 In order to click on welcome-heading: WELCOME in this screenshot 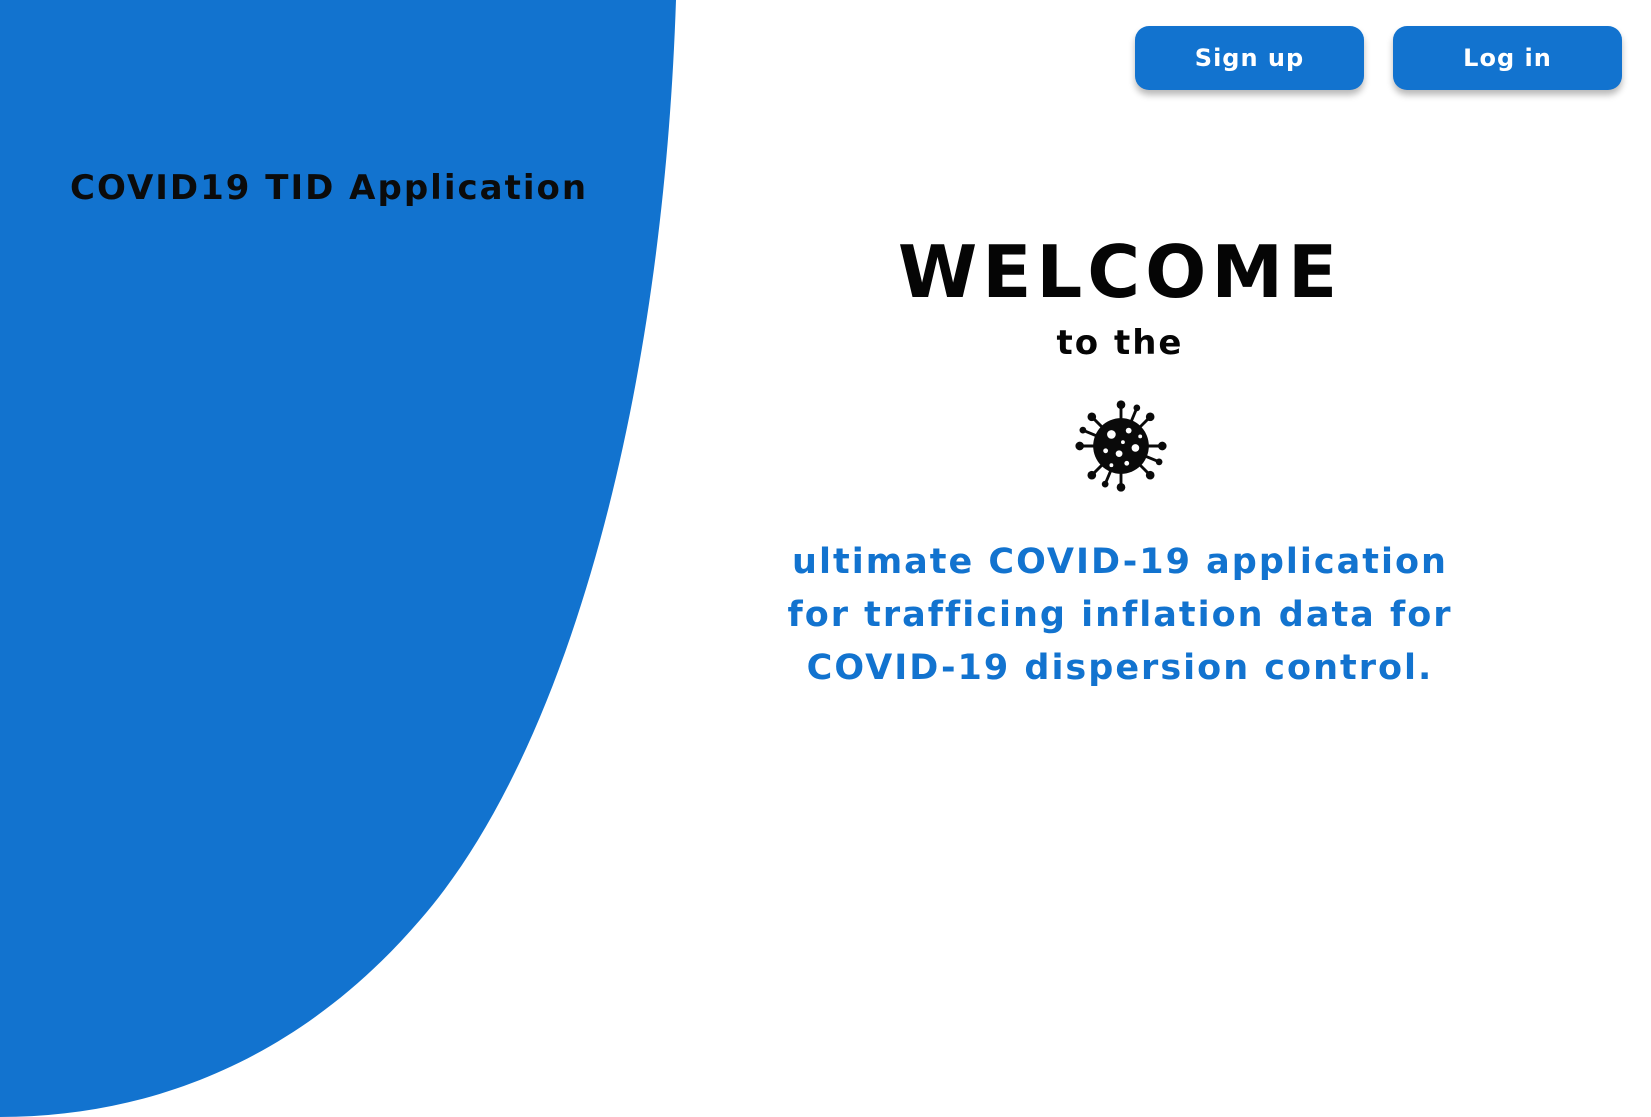, I will do `click(1120, 272)`.